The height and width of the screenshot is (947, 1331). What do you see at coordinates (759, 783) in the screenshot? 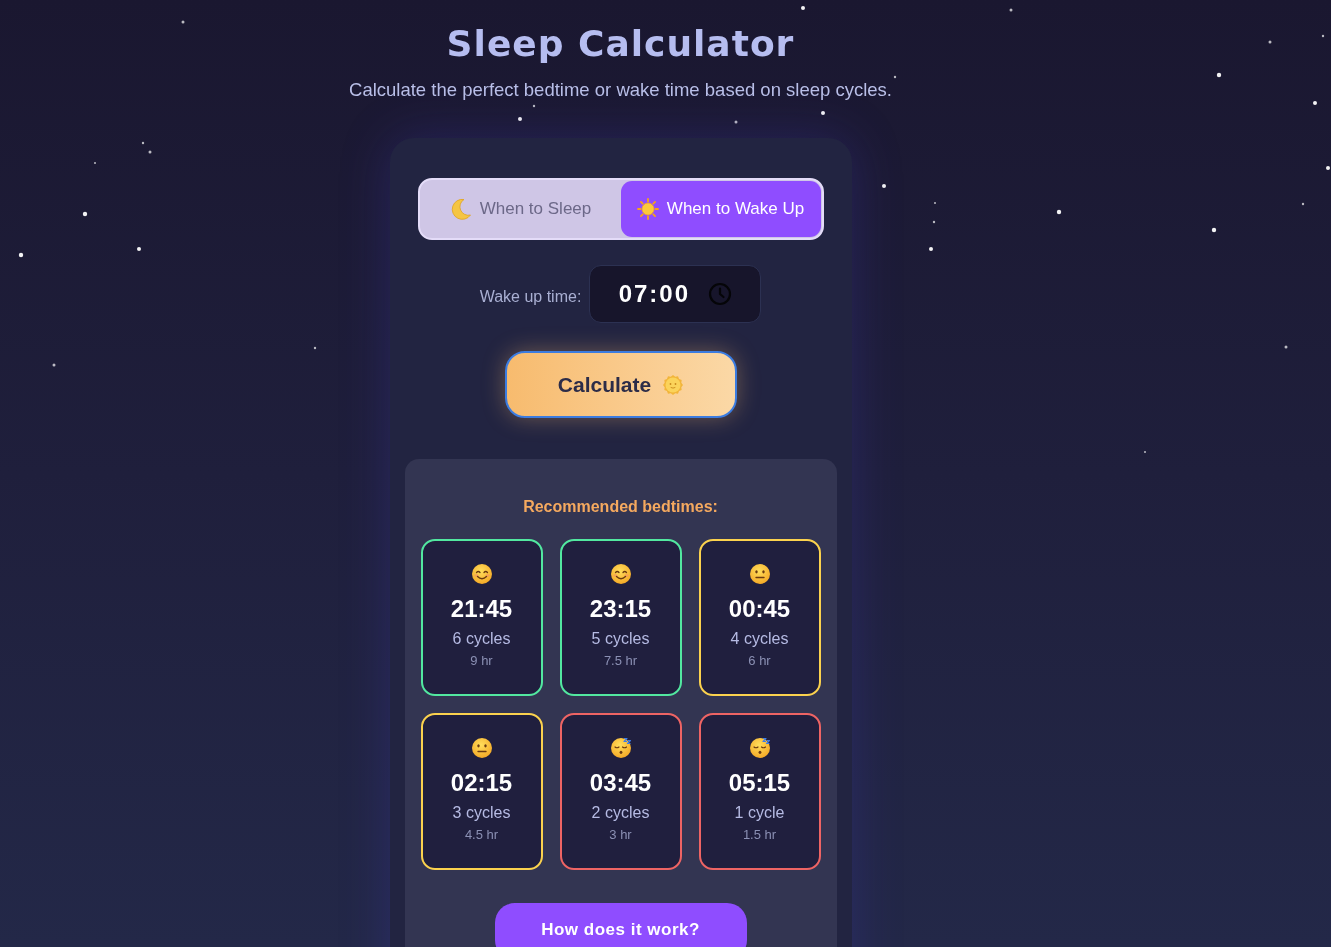
I see `bedtime-time: 05:15` at bounding box center [759, 783].